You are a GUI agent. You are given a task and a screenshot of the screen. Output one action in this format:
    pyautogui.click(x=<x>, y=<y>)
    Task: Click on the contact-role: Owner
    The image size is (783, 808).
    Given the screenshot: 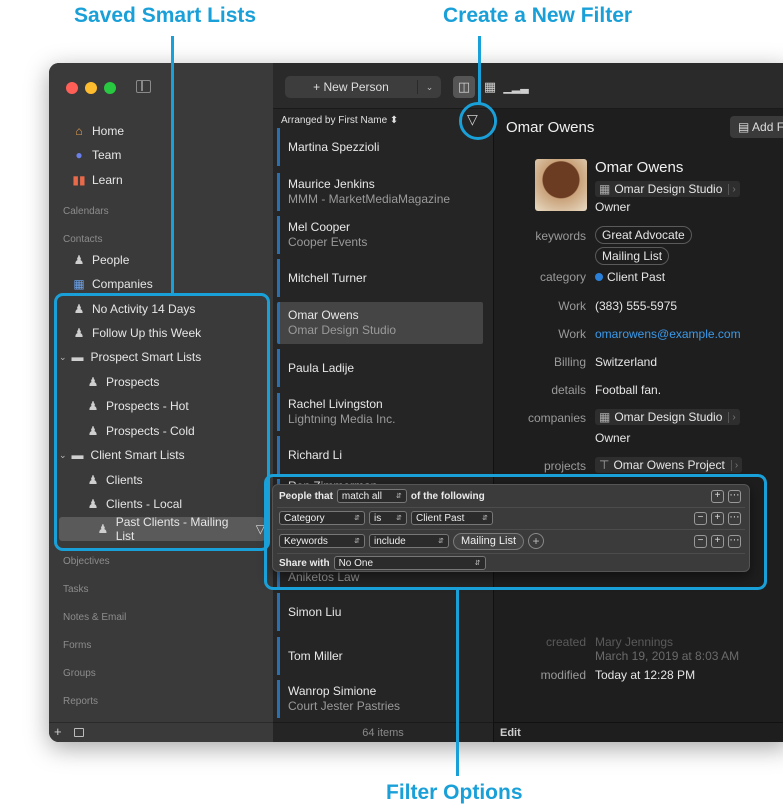 What is the action you would take?
    pyautogui.click(x=613, y=207)
    